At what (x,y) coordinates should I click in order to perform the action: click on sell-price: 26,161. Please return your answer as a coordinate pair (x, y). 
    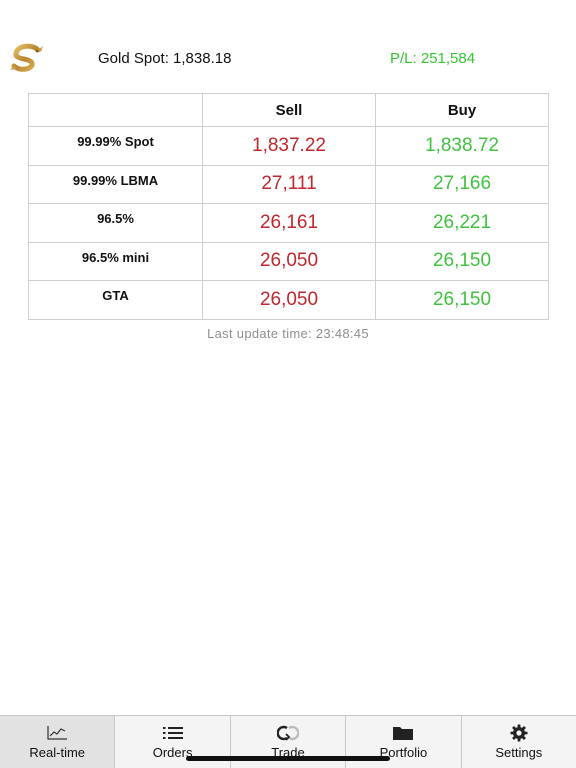
    Looking at the image, I should click on (289, 223).